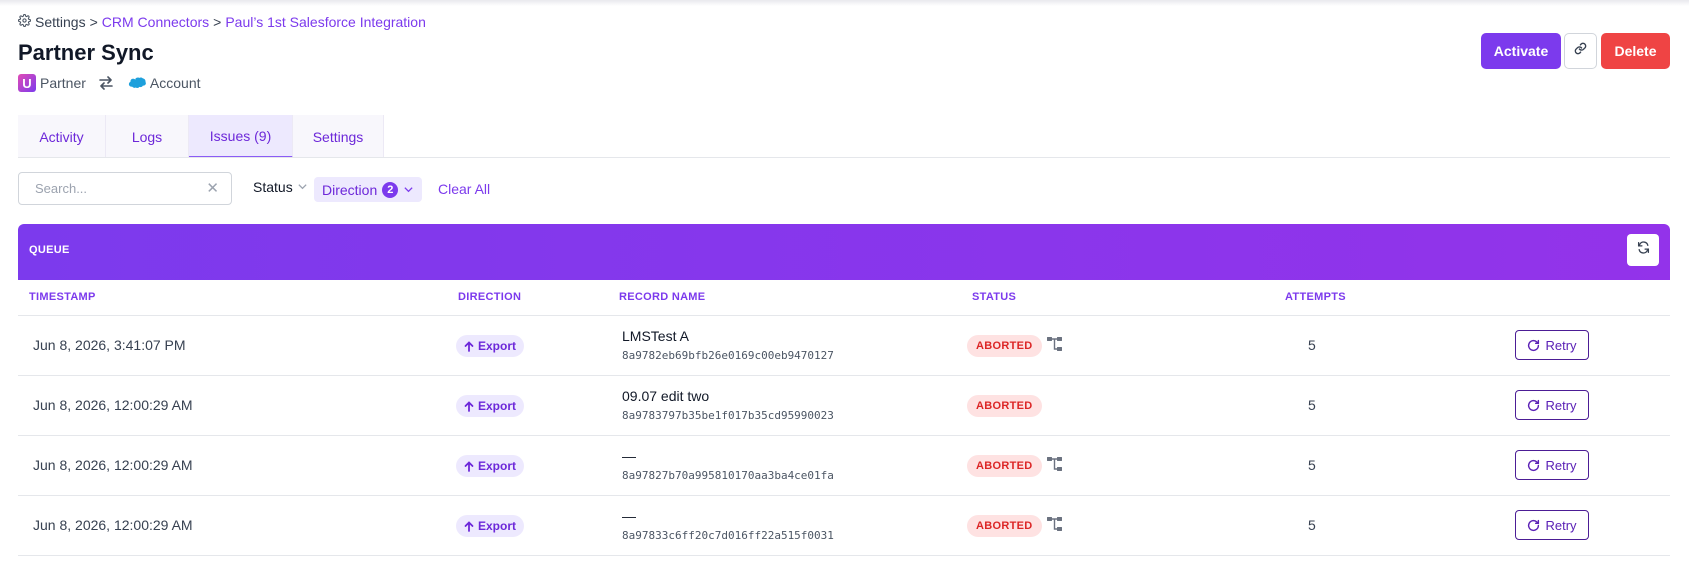  Describe the element at coordinates (118, 188) in the screenshot. I see `search-input` at that location.